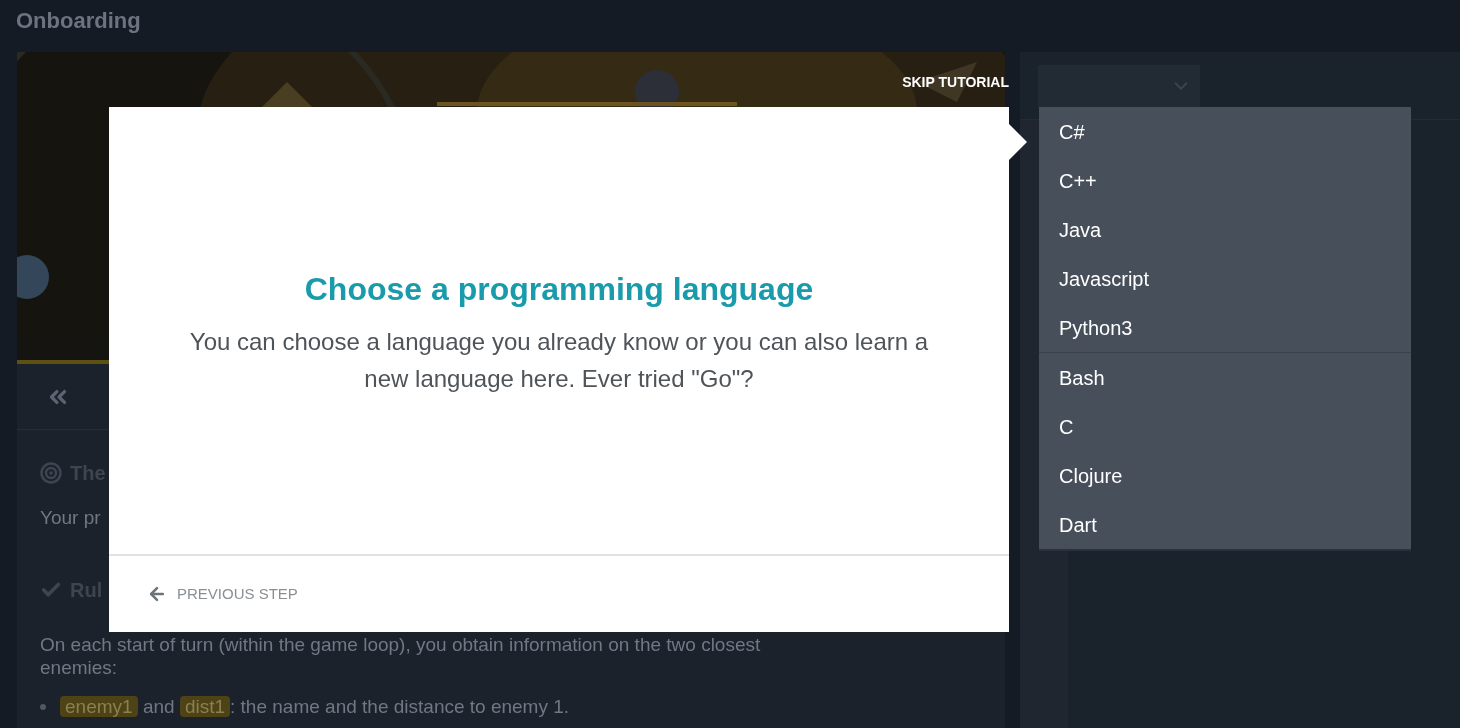 This screenshot has width=1460, height=728. I want to click on language-option: Python3, so click(1225, 327).